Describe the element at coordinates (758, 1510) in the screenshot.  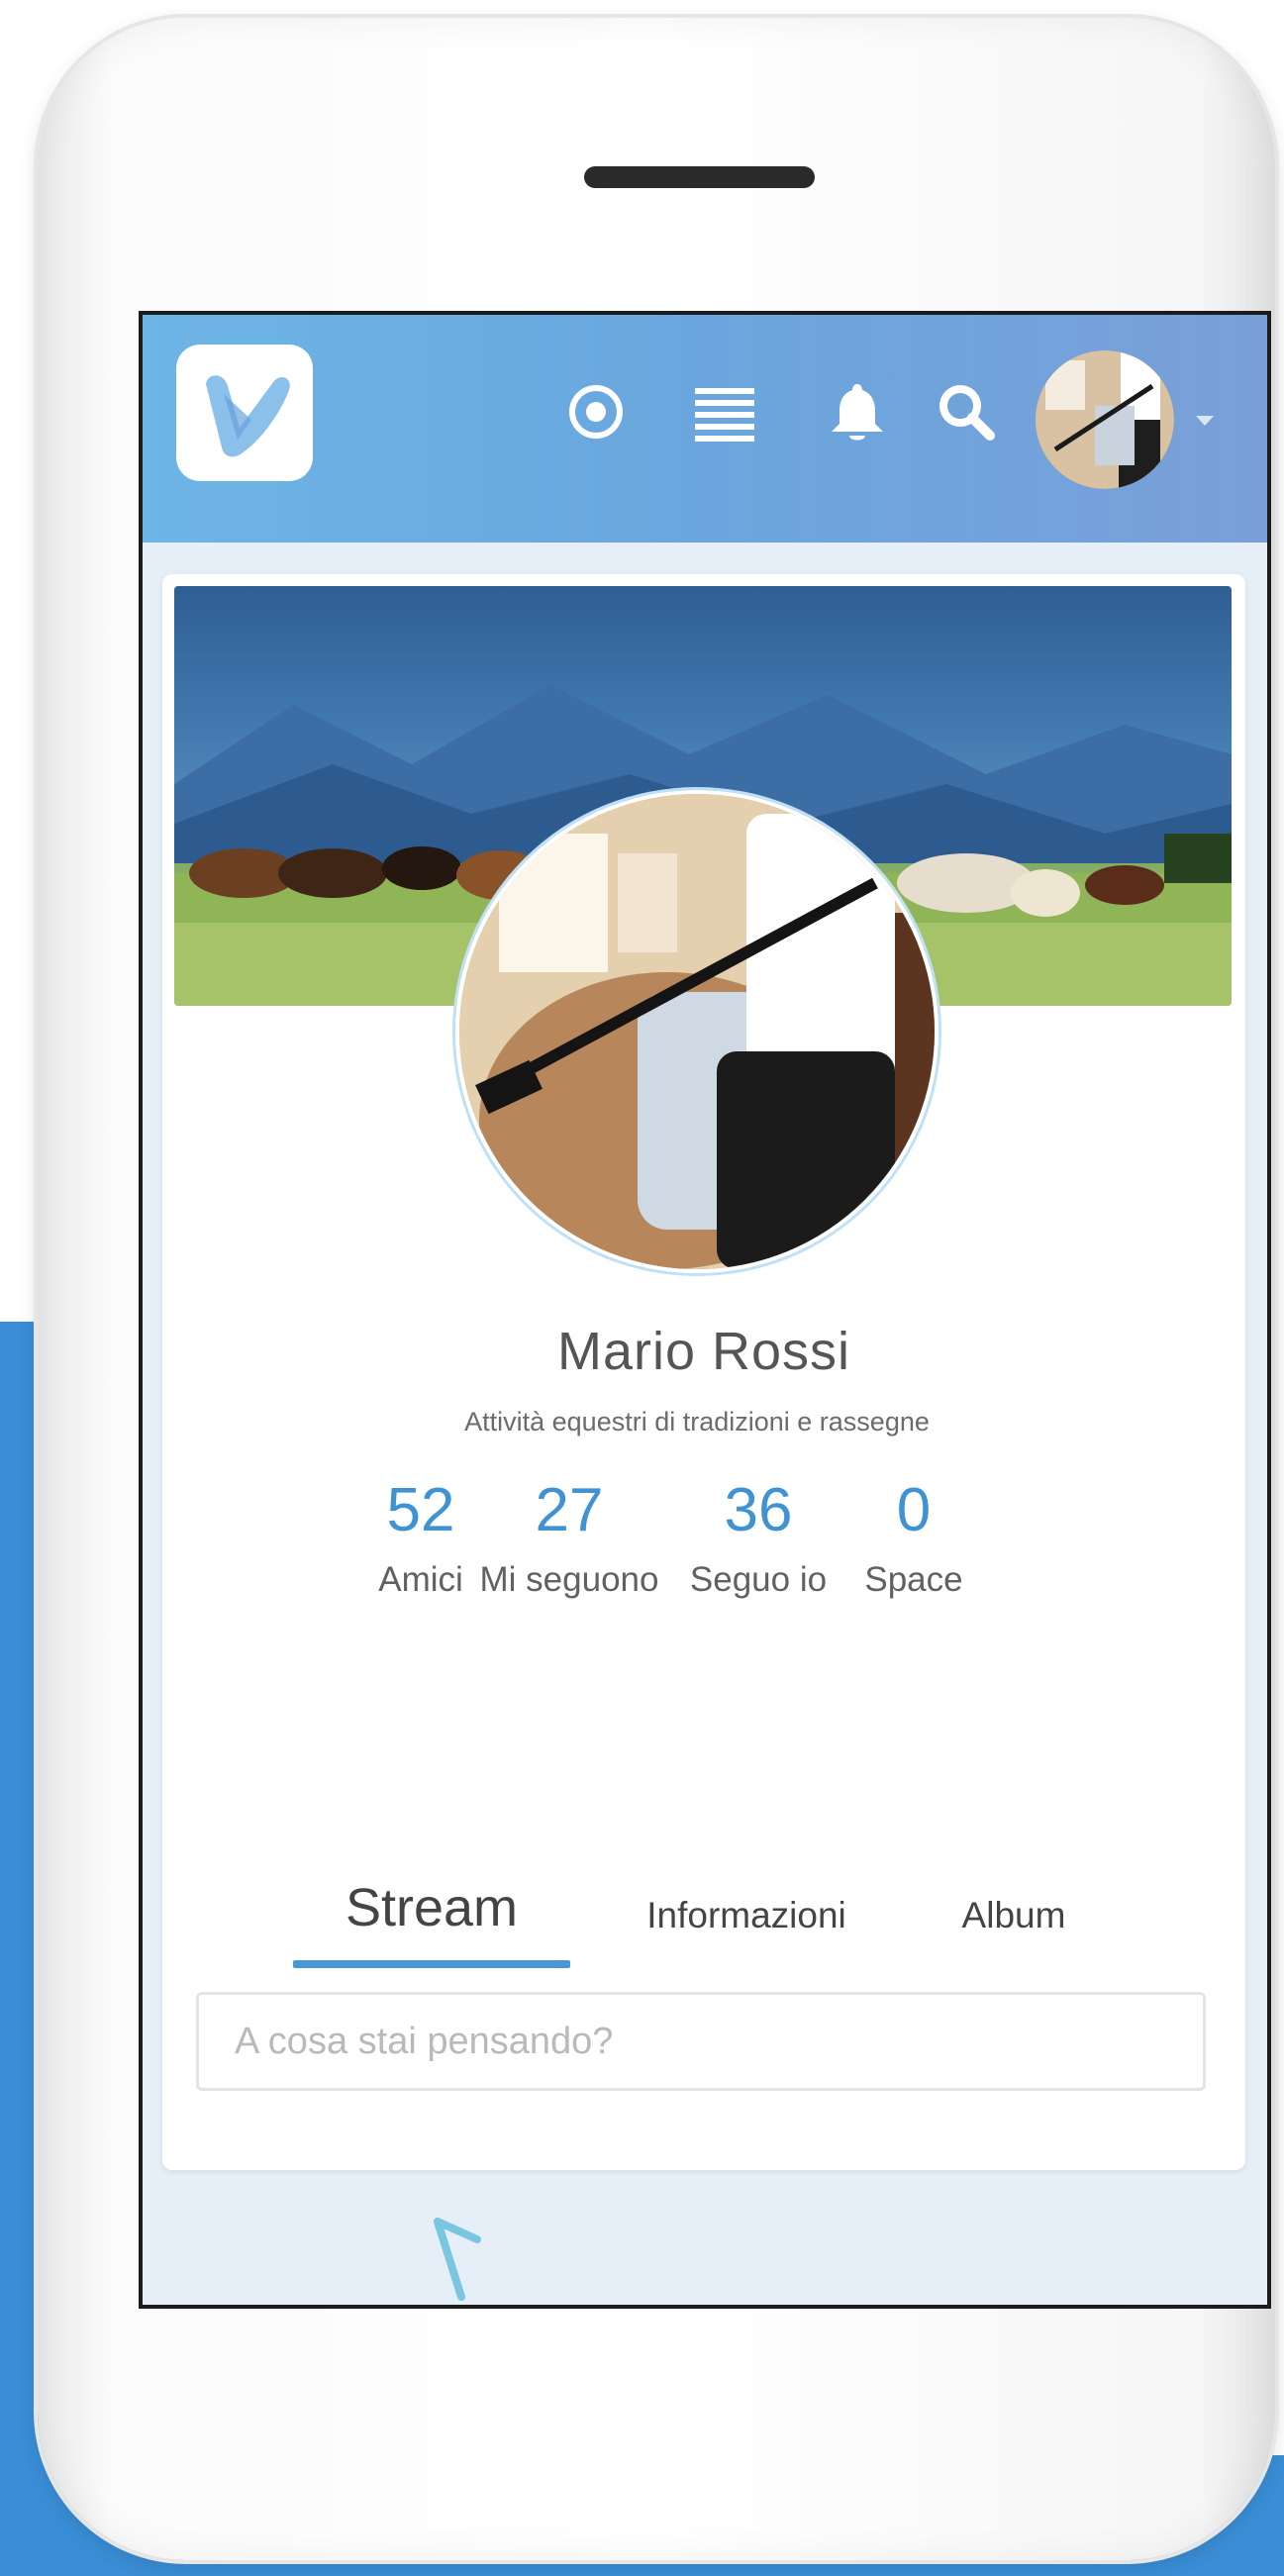
I see `stat-following-count: 36` at that location.